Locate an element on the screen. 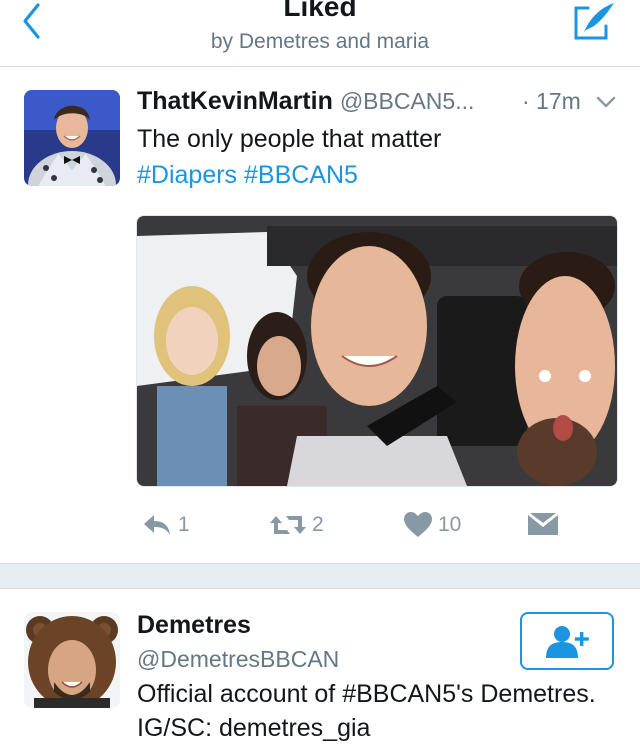 This screenshot has width=640, height=750. follow-button is located at coordinates (567, 641).